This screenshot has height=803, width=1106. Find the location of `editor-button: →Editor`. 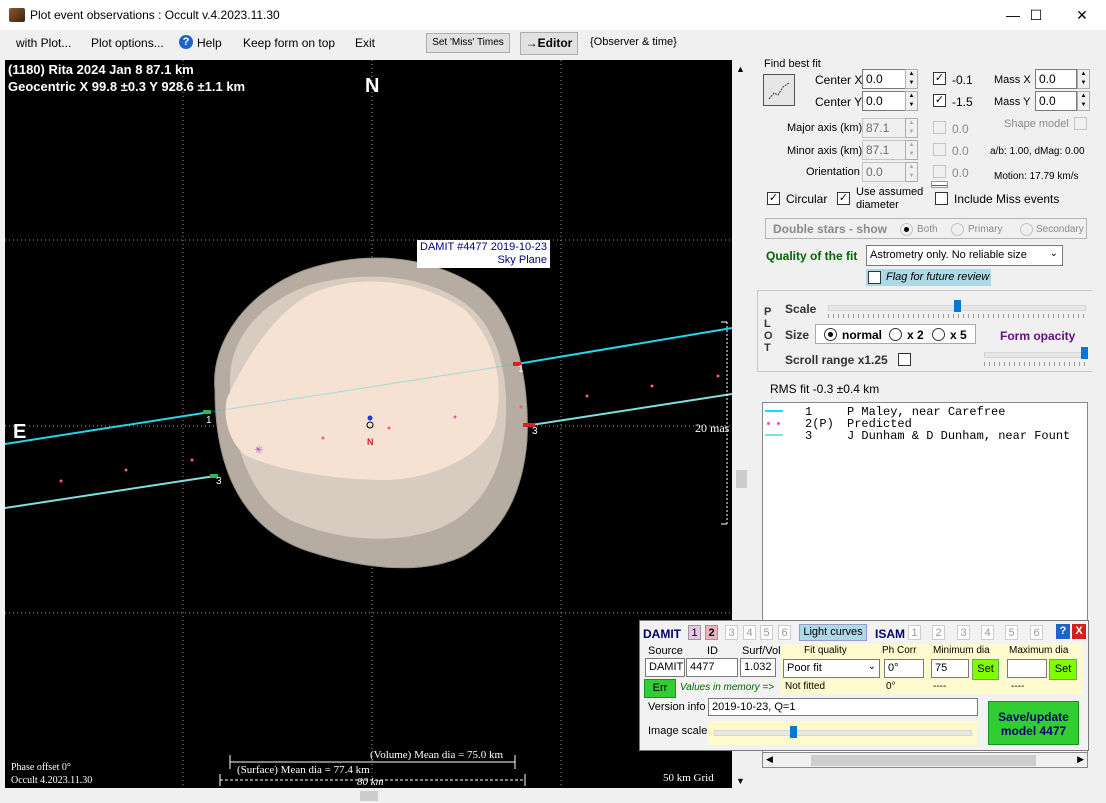

editor-button: →Editor is located at coordinates (549, 43).